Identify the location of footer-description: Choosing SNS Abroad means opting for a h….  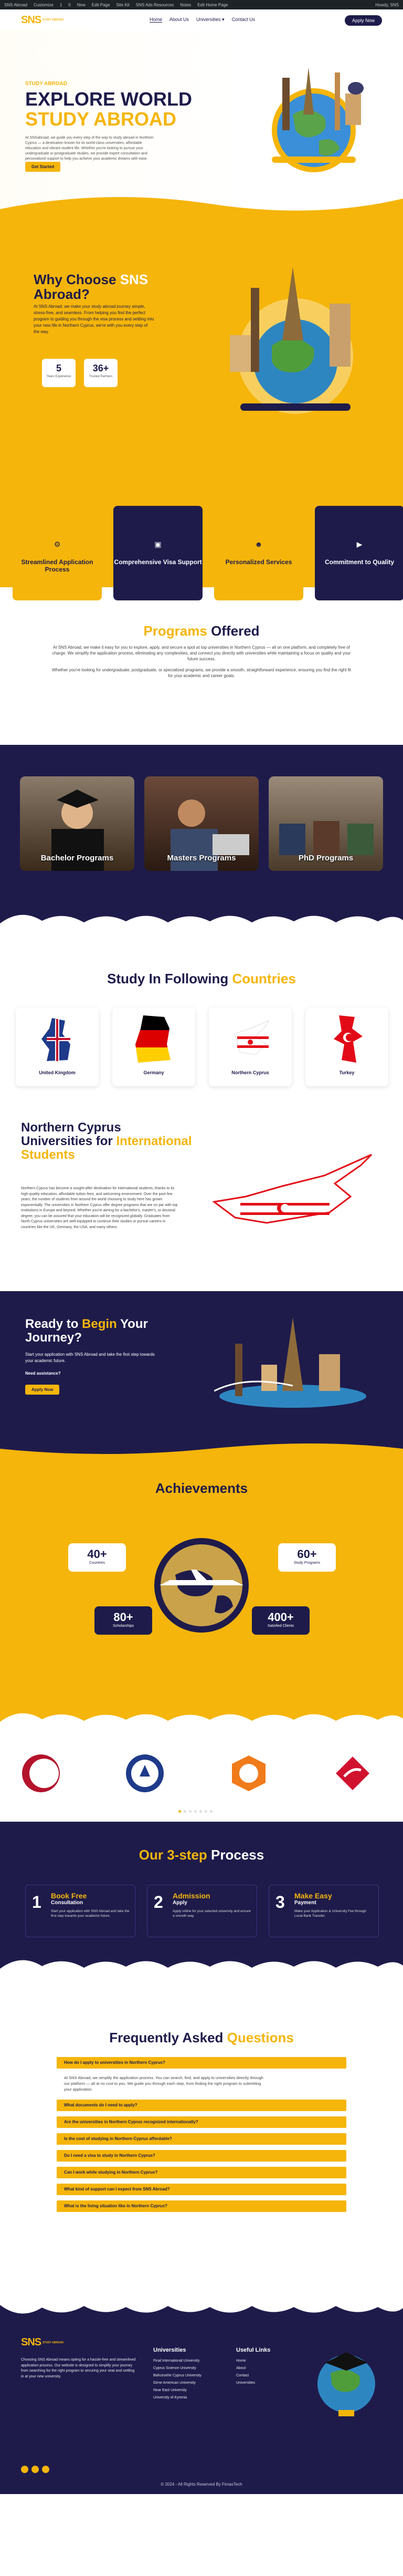
(79, 2368).